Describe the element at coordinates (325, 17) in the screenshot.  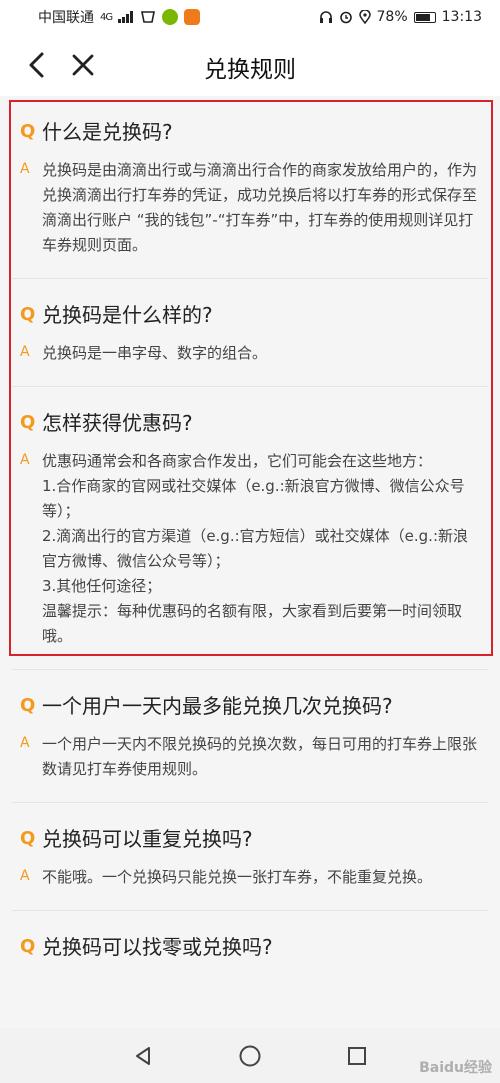
I see `headset-icon` at that location.